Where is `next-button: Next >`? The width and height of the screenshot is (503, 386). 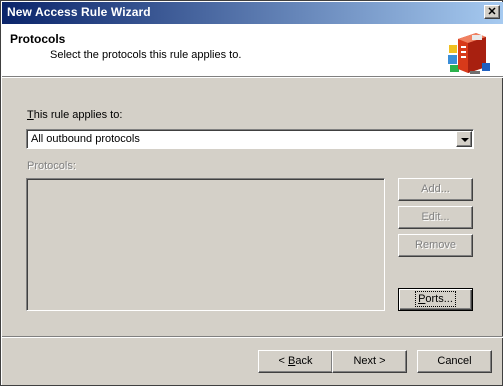 next-button: Next > is located at coordinates (369, 361).